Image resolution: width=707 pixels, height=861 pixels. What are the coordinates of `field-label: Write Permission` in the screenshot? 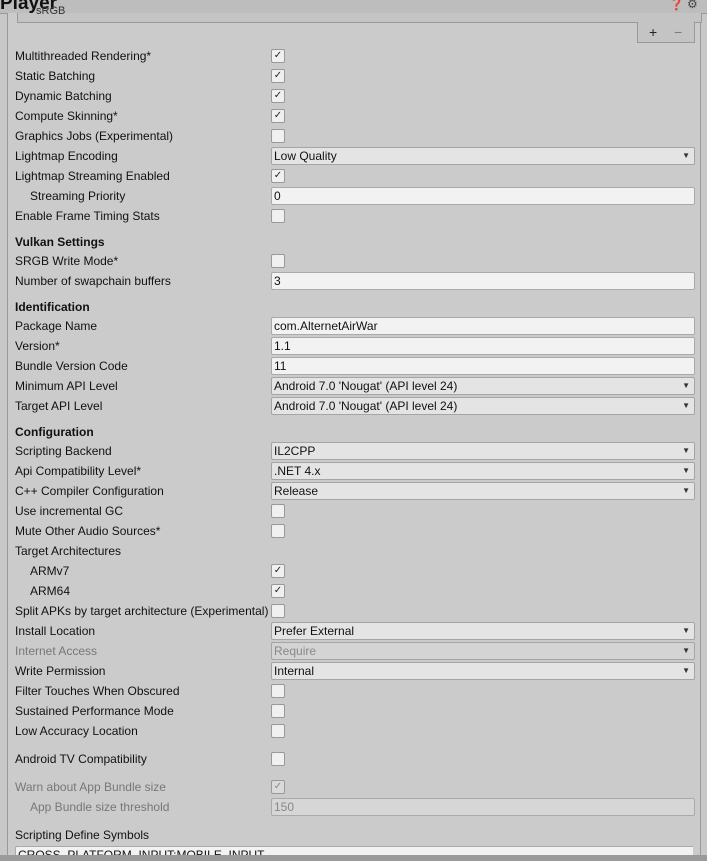 It's located at (60, 671).